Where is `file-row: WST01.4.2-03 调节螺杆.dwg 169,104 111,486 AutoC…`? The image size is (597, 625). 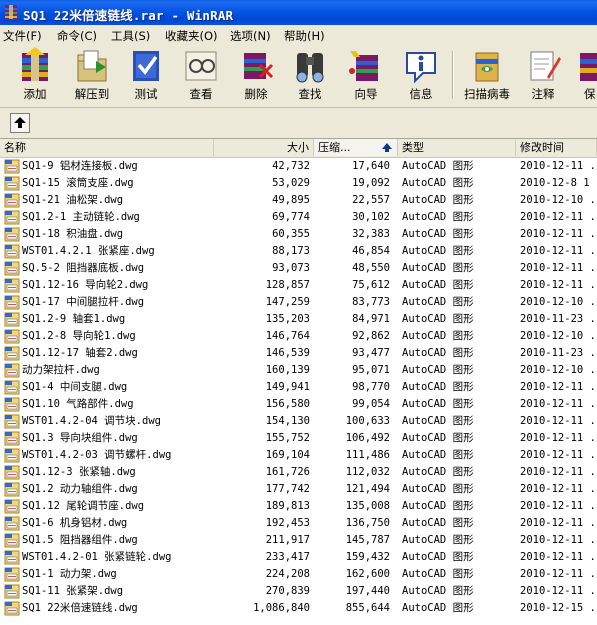
file-row: WST01.4.2-03 调节螺杆.dwg 169,104 111,486 AutoC… is located at coordinates (298, 455).